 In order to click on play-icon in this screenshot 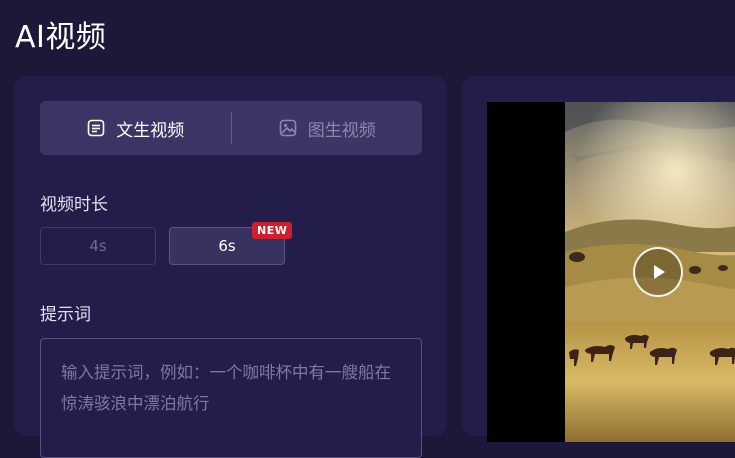, I will do `click(659, 272)`.